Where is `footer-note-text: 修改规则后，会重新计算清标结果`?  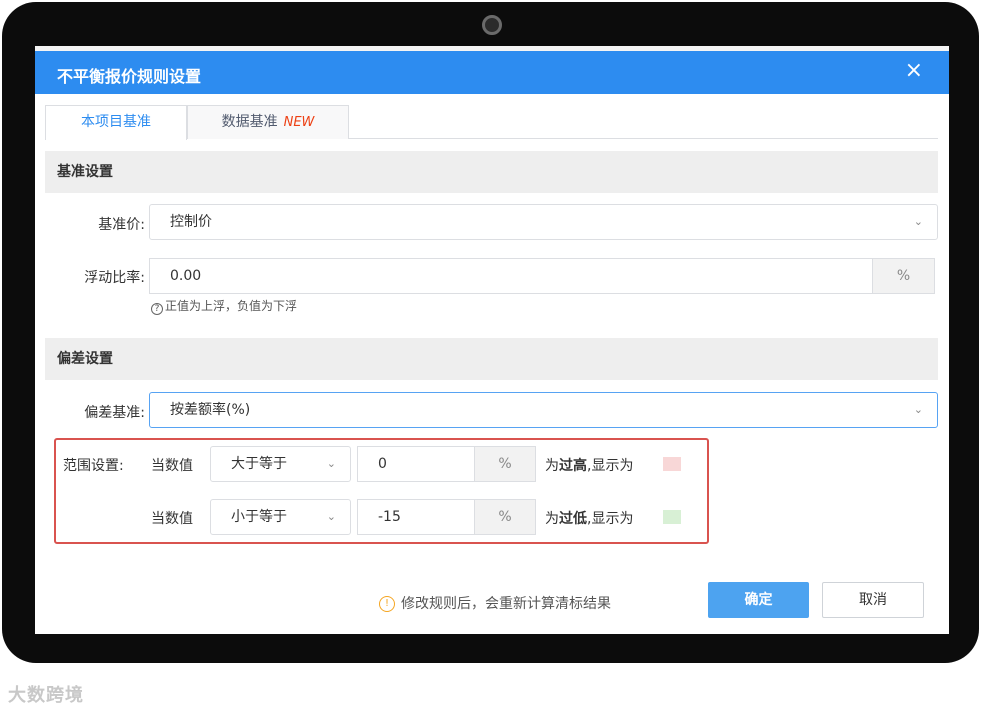 footer-note-text: 修改规则后，会重新计算清标结果 is located at coordinates (506, 604).